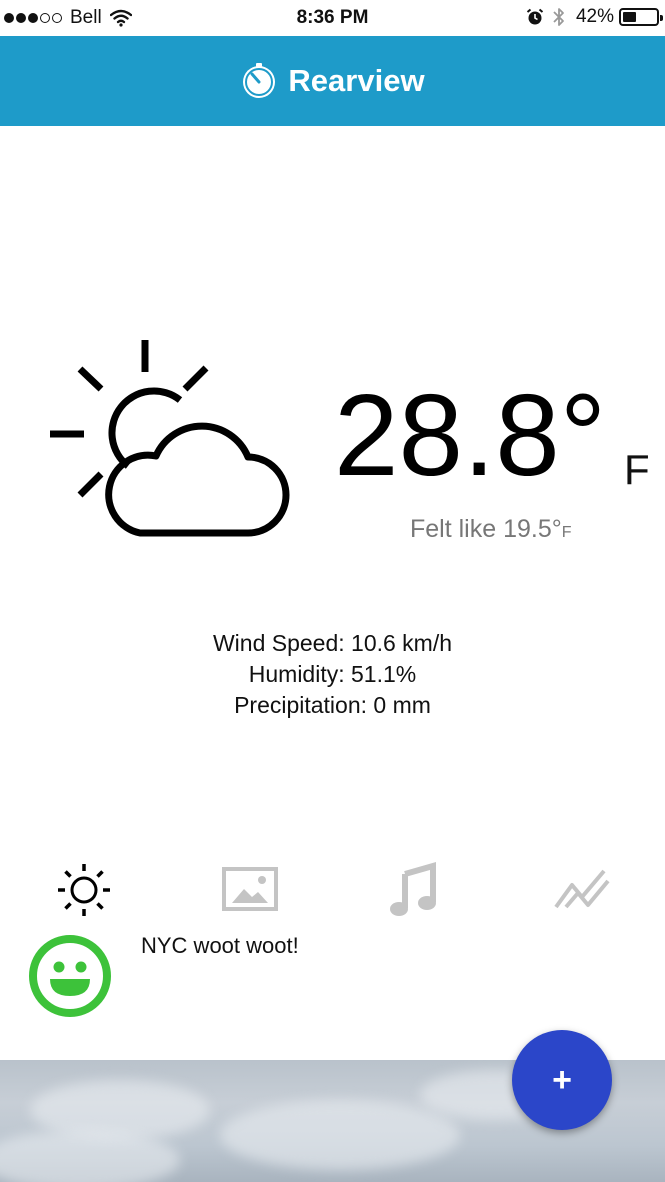 The image size is (665, 1182). I want to click on battery-fill, so click(629, 17).